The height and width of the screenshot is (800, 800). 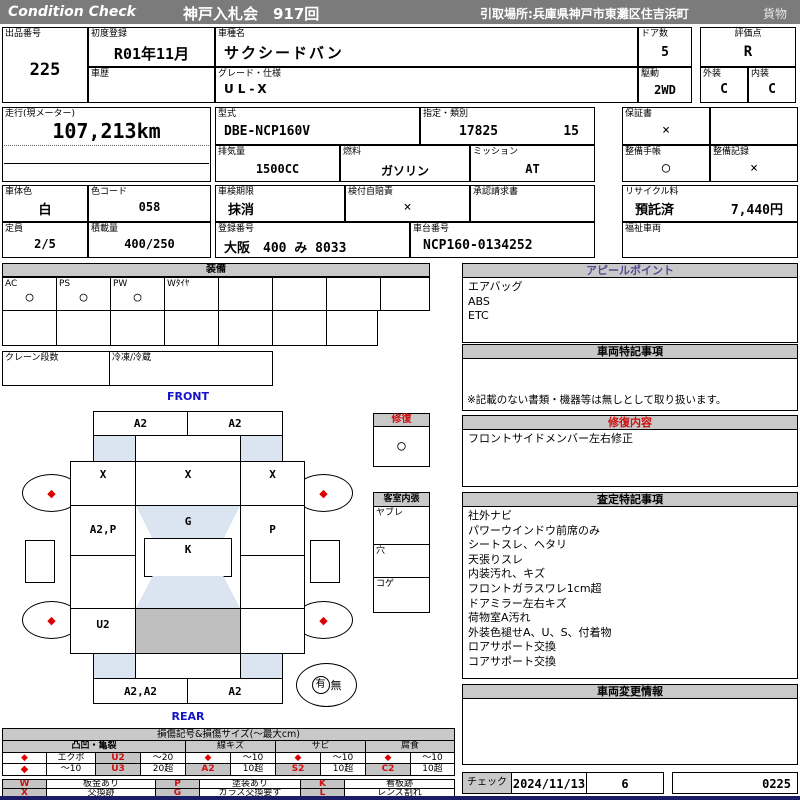 I want to click on assessment-line: ドアミラー左右キズ, so click(x=517, y=603).